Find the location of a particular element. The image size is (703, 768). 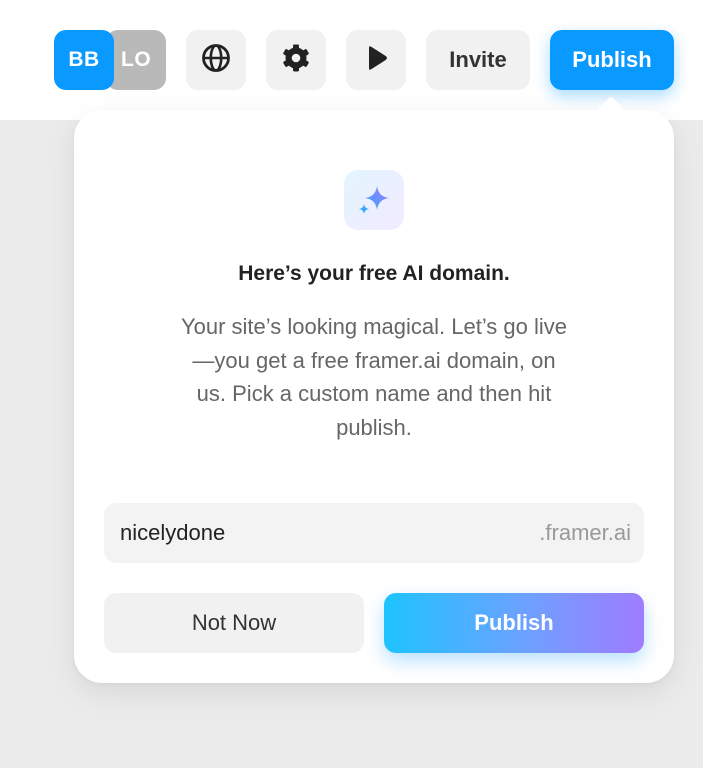

invite-button: Invite is located at coordinates (478, 60).